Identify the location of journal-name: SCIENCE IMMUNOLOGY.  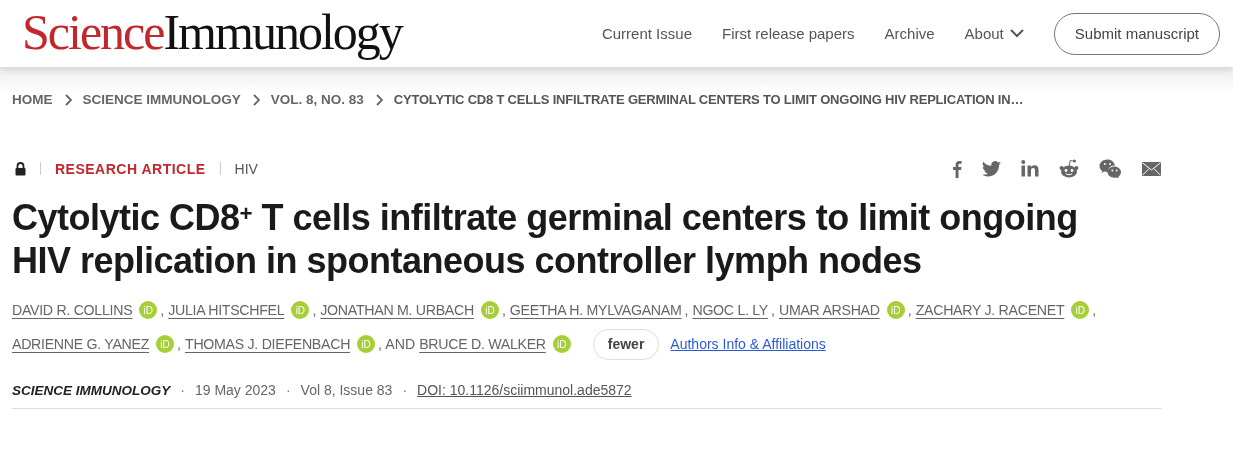
(91, 390).